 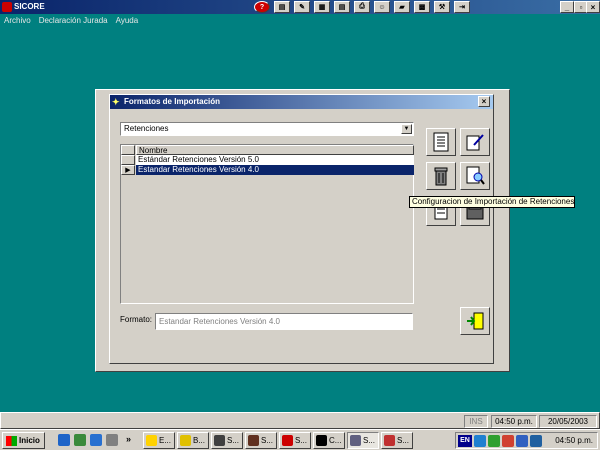 I want to click on people-icon: ☺, so click(x=382, y=7).